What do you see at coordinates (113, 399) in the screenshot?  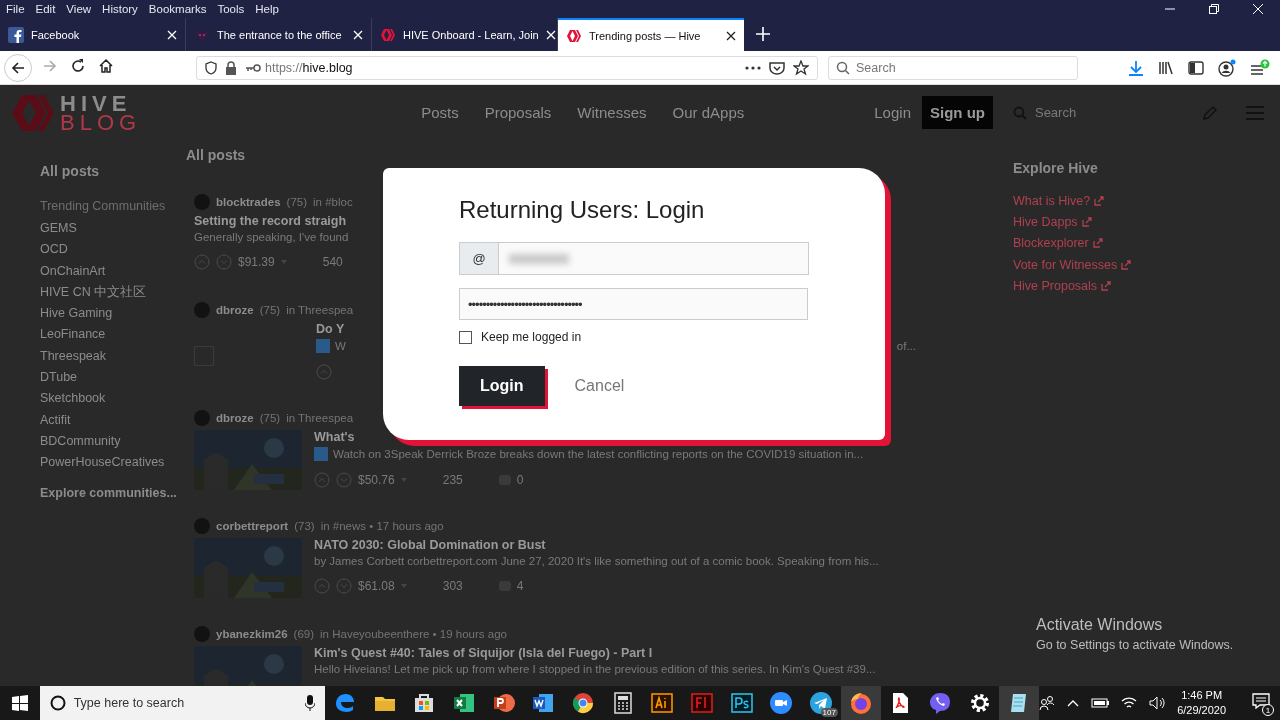 I see `community-link: Sketchbook` at bounding box center [113, 399].